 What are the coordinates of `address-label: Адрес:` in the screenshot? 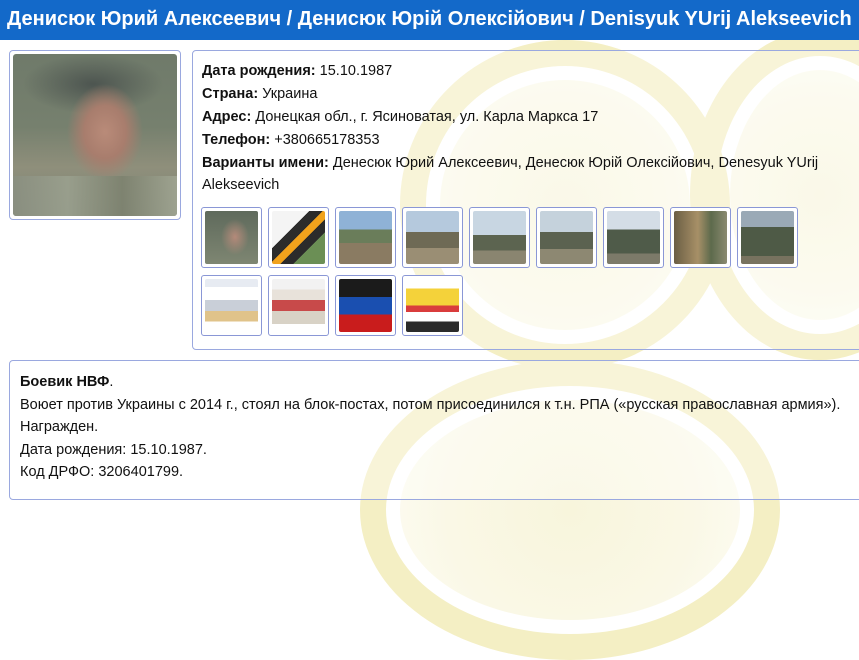 It's located at (227, 117).